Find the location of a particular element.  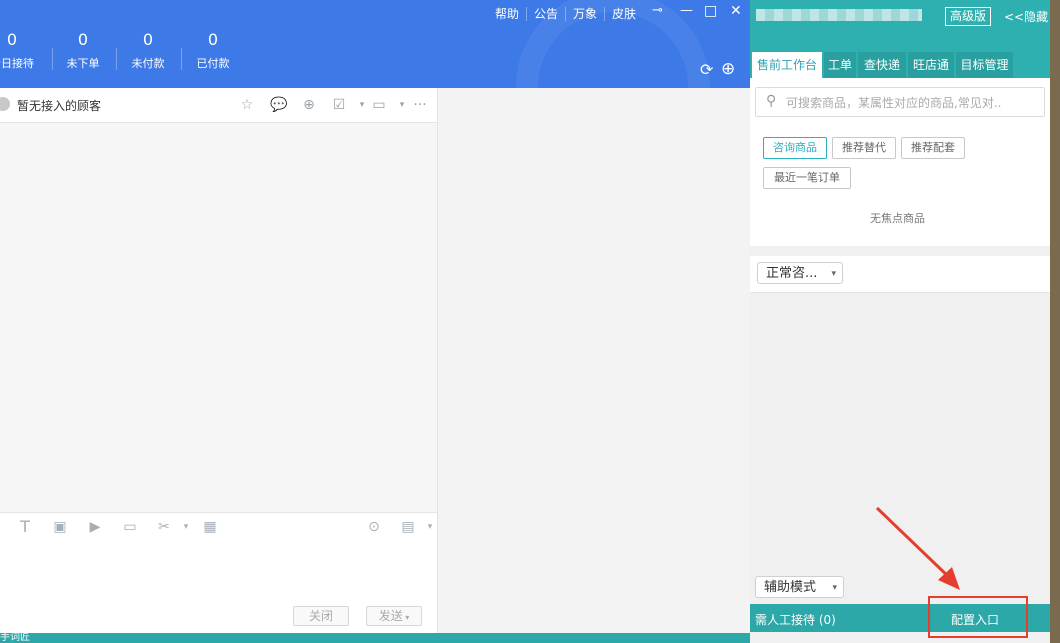

stat-paid: 0 已付款 is located at coordinates (213, 51).